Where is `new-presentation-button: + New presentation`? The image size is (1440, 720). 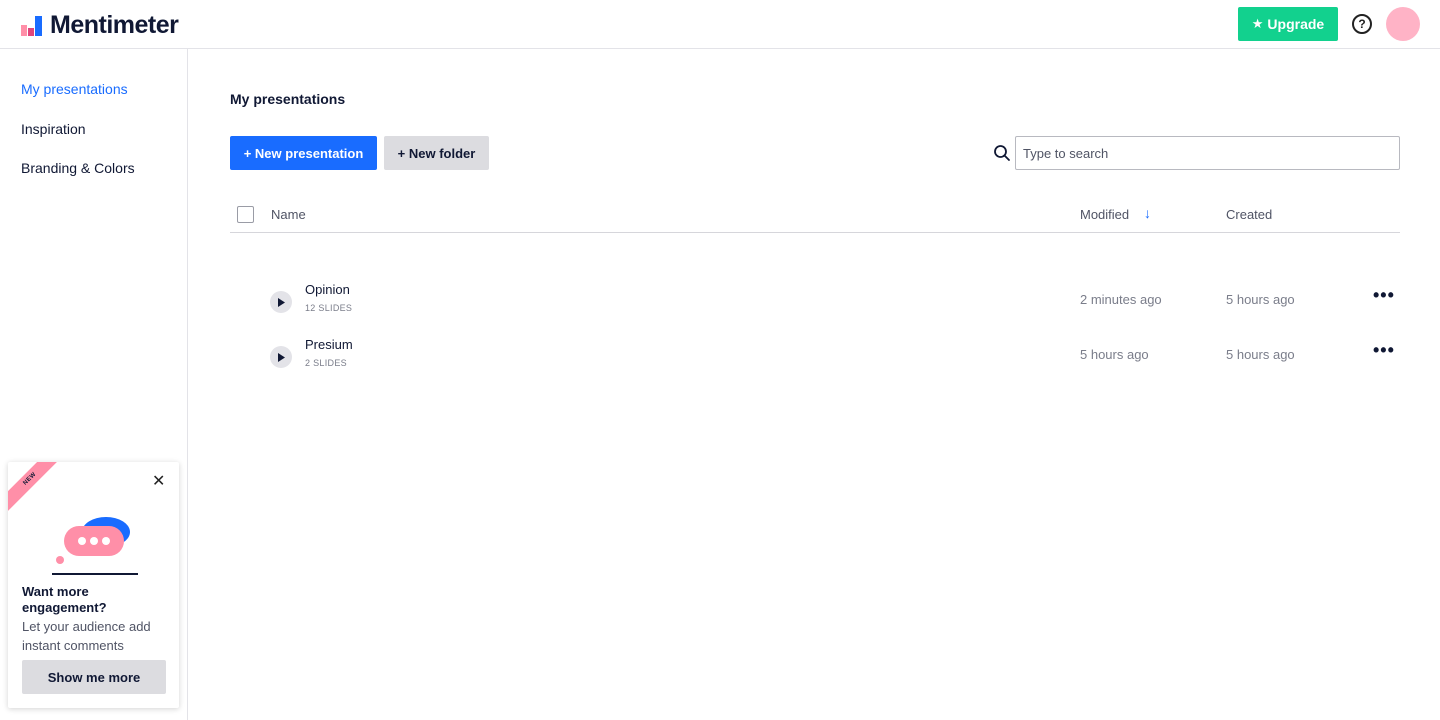
new-presentation-button: + New presentation is located at coordinates (303, 153).